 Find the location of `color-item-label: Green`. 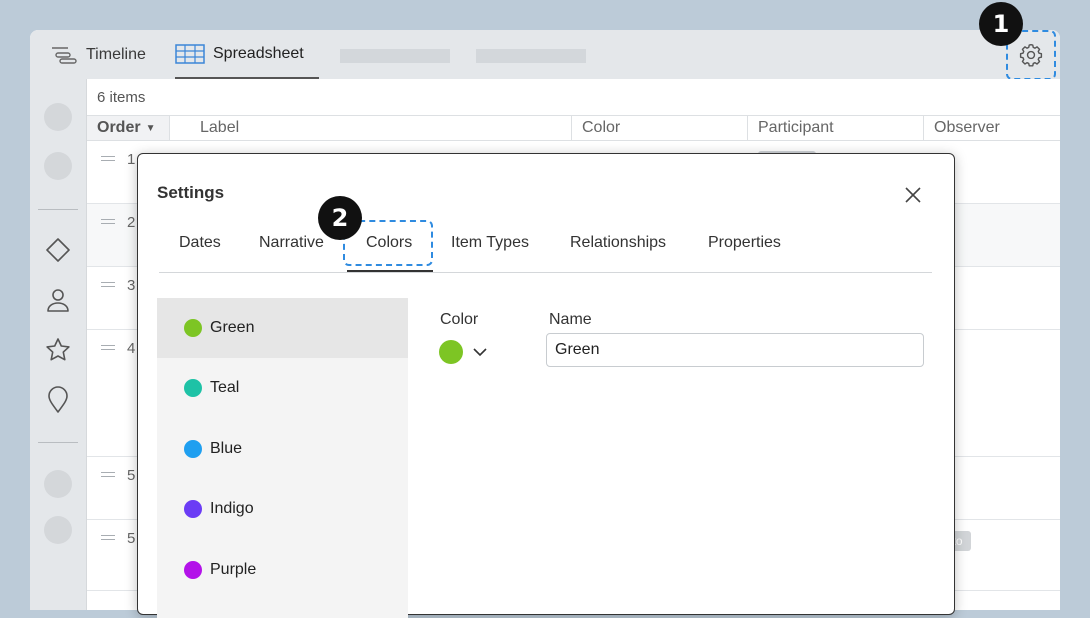

color-item-label: Green is located at coordinates (232, 327).